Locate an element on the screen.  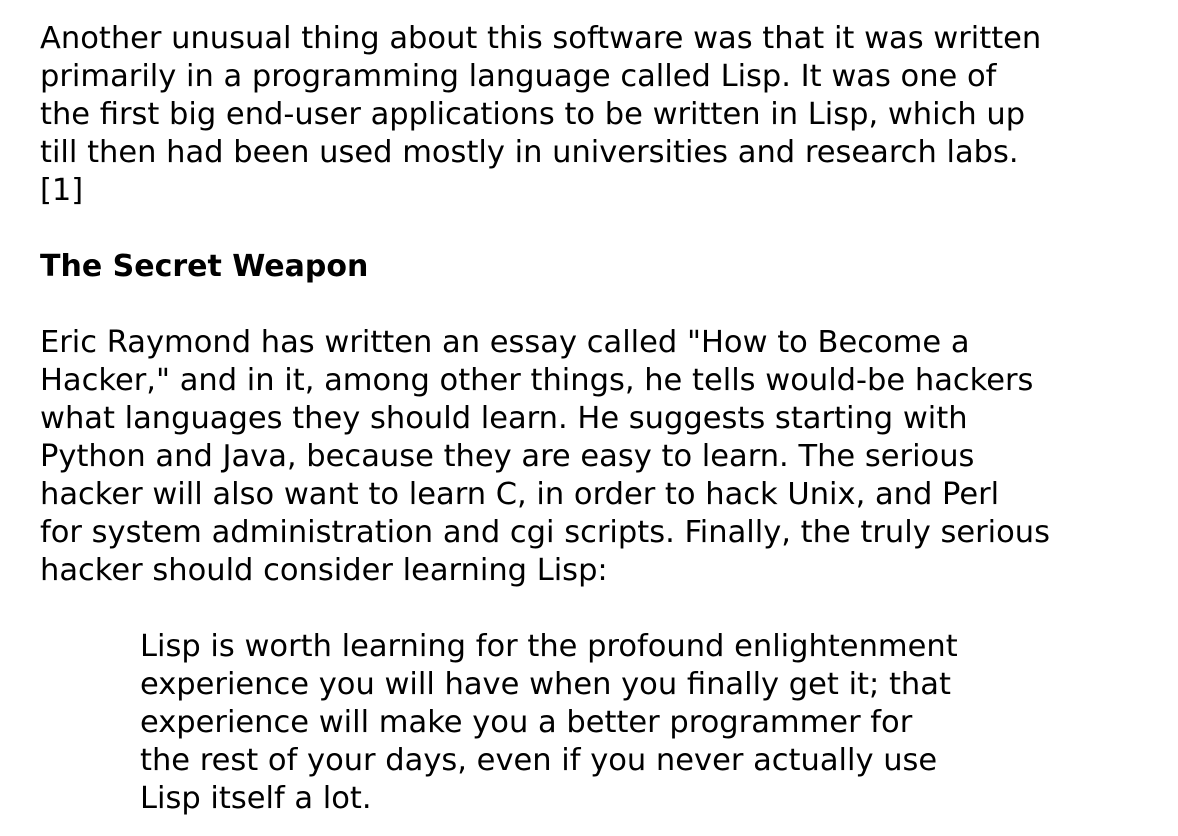
text-line: hacker should consider learning Lisp: is located at coordinates (324, 570).